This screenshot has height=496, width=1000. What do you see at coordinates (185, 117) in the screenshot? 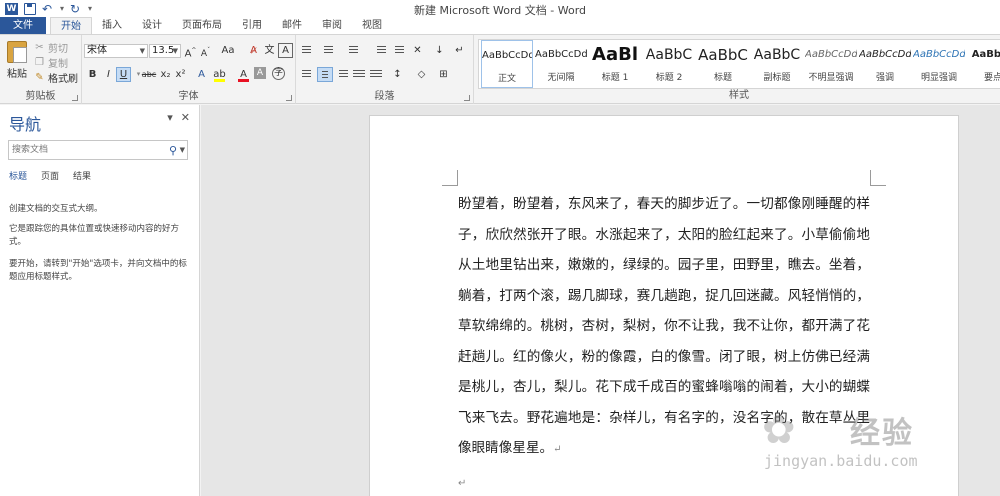
I see `close-icon: ✕` at bounding box center [185, 117].